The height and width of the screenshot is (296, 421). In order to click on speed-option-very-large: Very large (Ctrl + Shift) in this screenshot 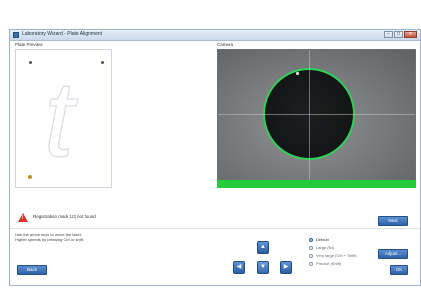, I will do `click(339, 257)`.